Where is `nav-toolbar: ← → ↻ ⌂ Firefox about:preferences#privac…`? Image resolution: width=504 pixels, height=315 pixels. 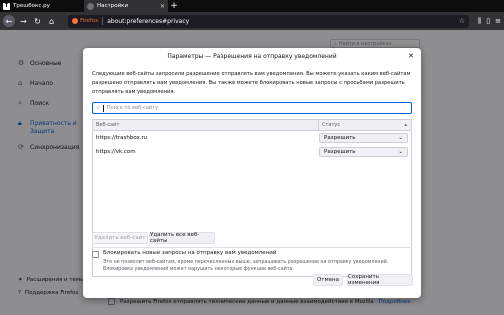 nav-toolbar: ← → ↻ ⌂ Firefox about:preferences#privac… is located at coordinates (252, 21).